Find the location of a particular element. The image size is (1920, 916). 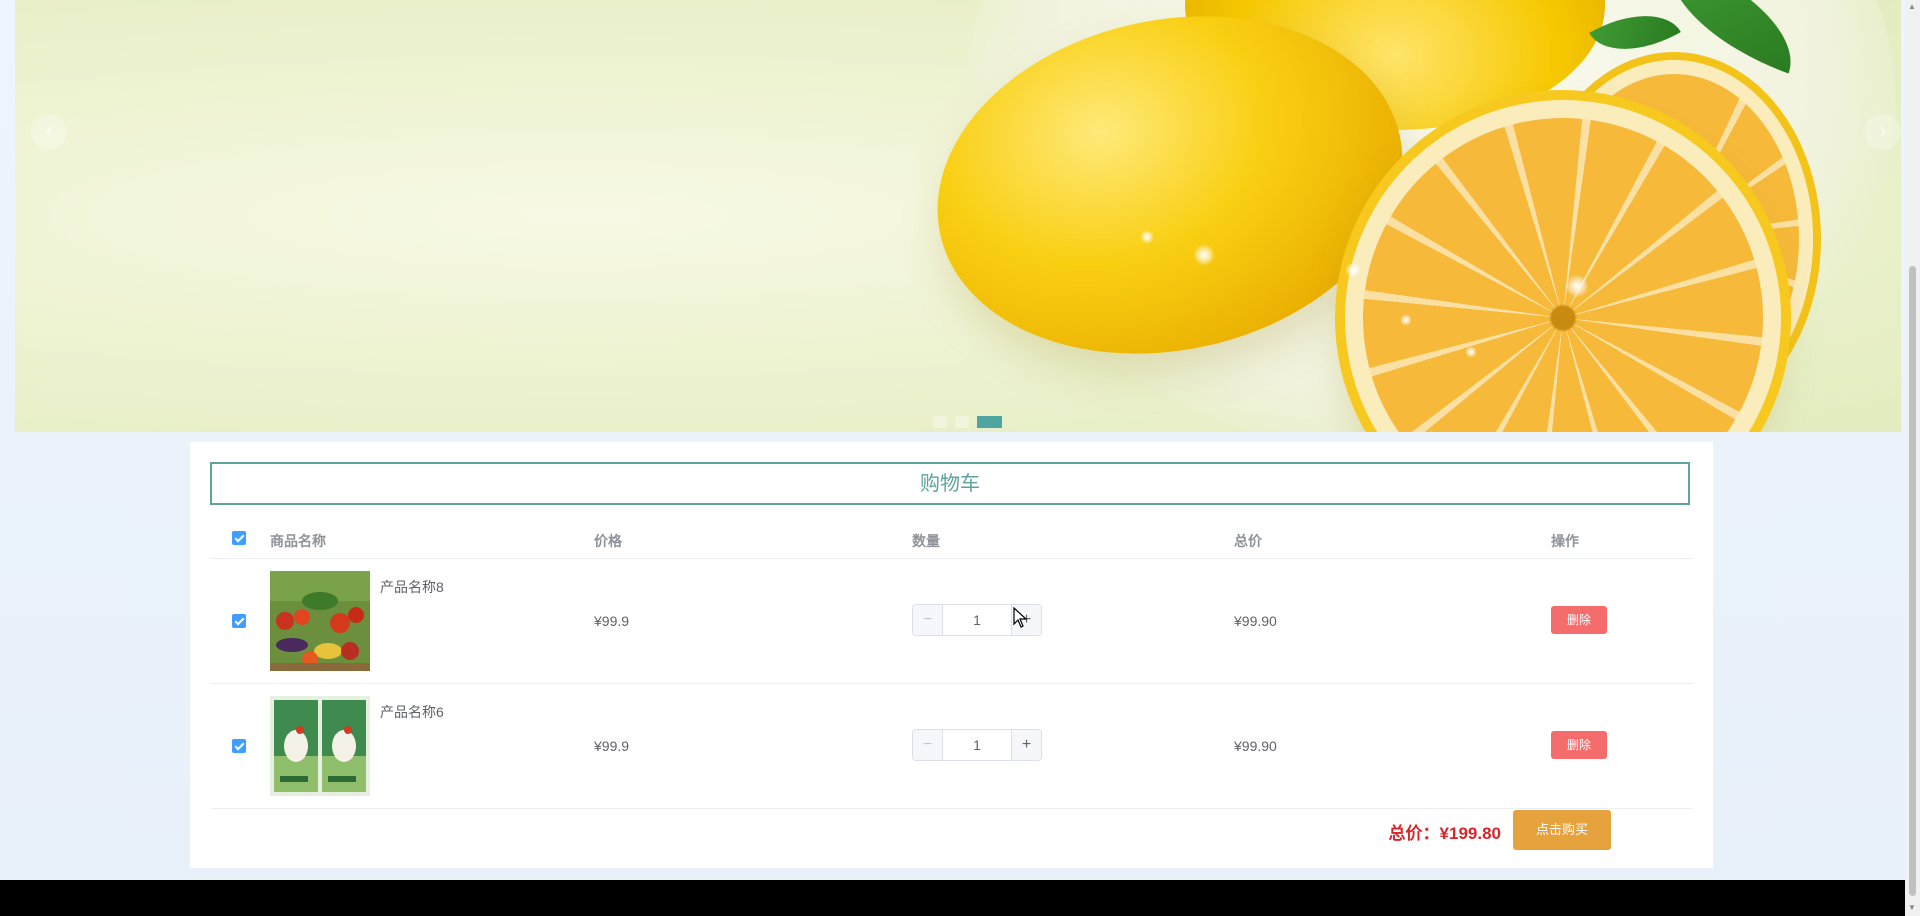

buy-button: 点击购买 is located at coordinates (1562, 830).